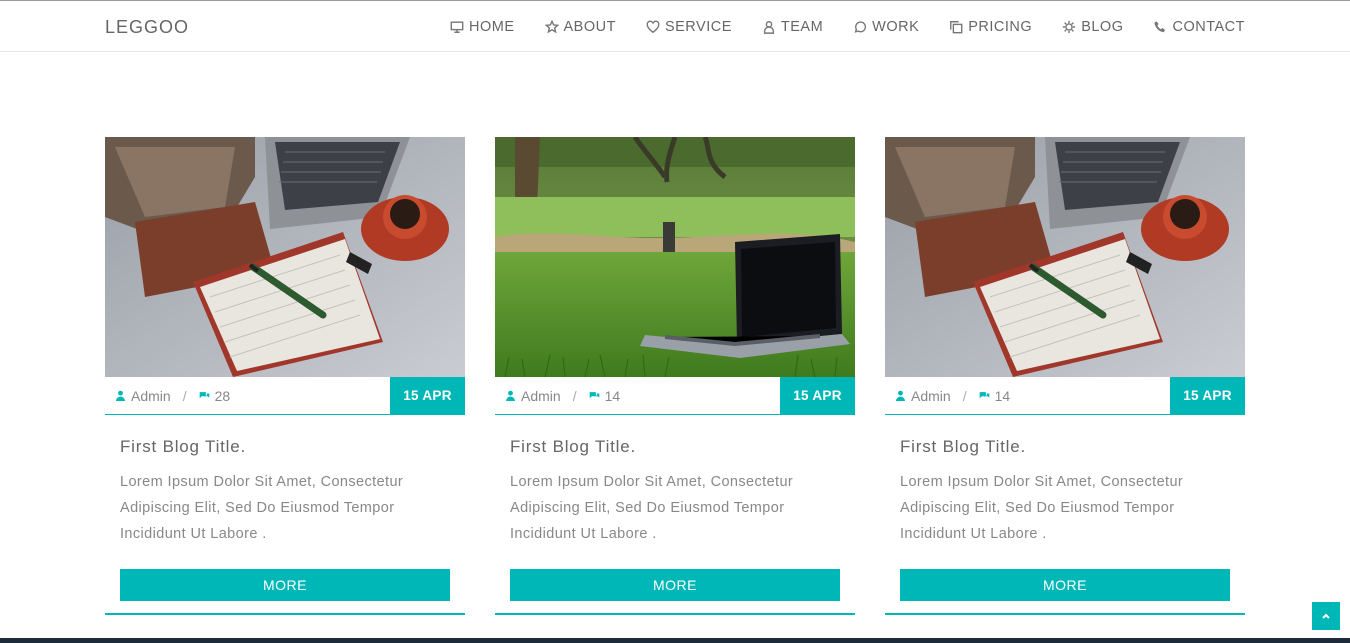 The height and width of the screenshot is (643, 1350). Describe the element at coordinates (1160, 27) in the screenshot. I see `phone-icon` at that location.